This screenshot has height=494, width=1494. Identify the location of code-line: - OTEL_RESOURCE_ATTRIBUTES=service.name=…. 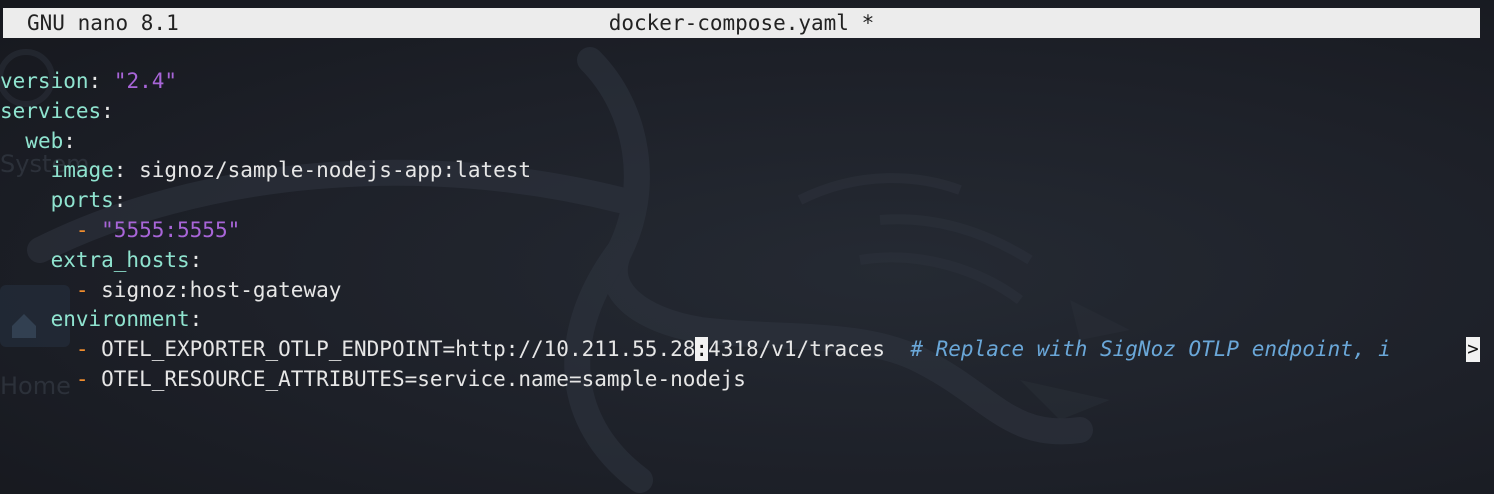
(745, 380).